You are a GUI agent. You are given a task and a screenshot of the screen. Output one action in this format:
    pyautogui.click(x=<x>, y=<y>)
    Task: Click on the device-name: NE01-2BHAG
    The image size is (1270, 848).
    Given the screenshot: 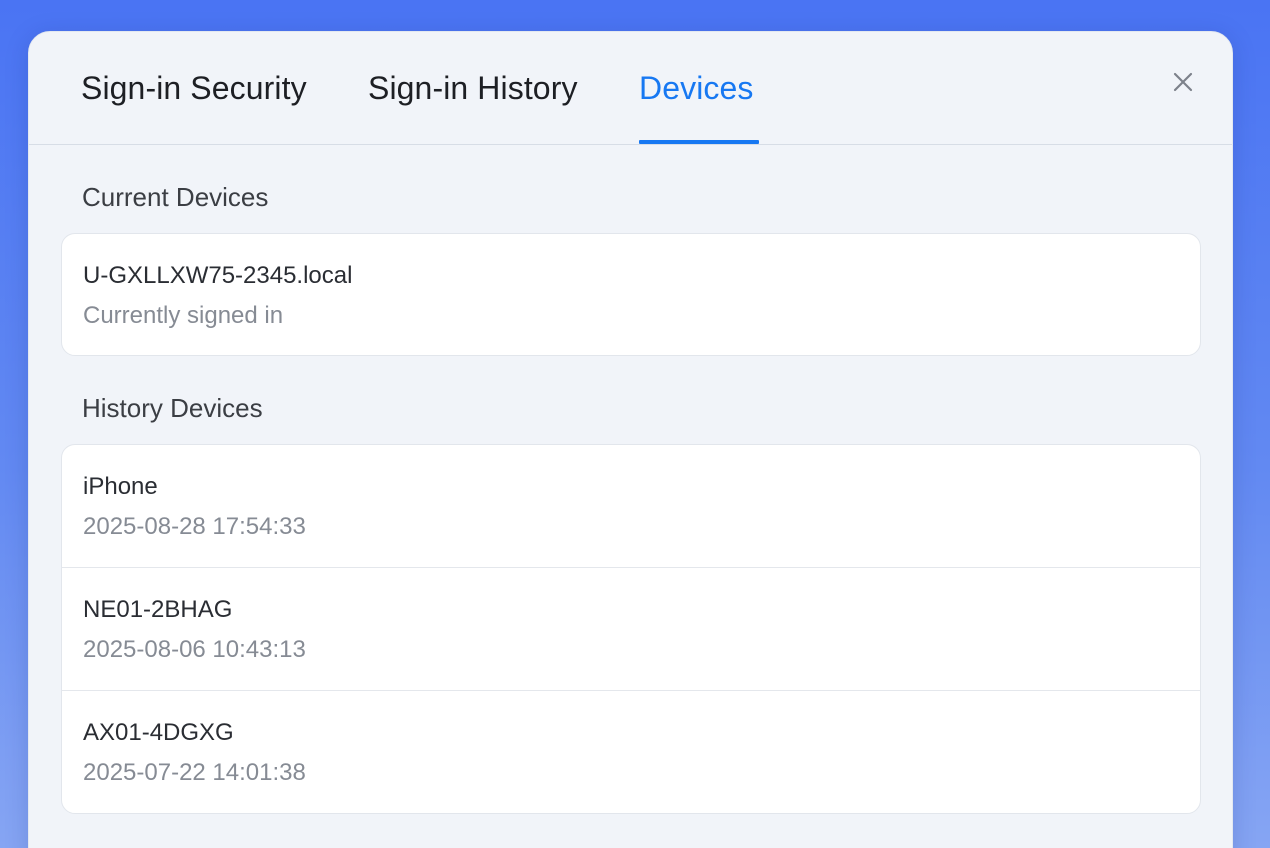 What is the action you would take?
    pyautogui.click(x=158, y=609)
    